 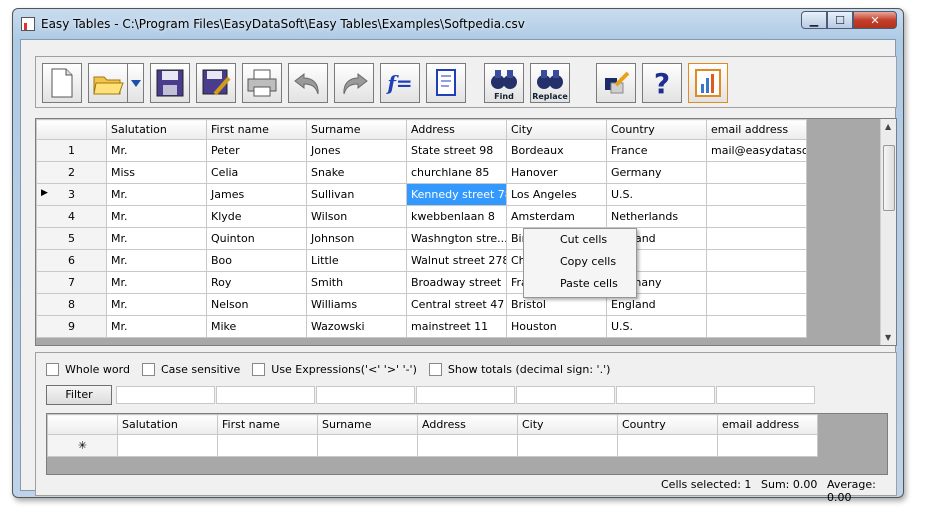 I want to click on grid-cell: Snake, so click(x=356, y=172).